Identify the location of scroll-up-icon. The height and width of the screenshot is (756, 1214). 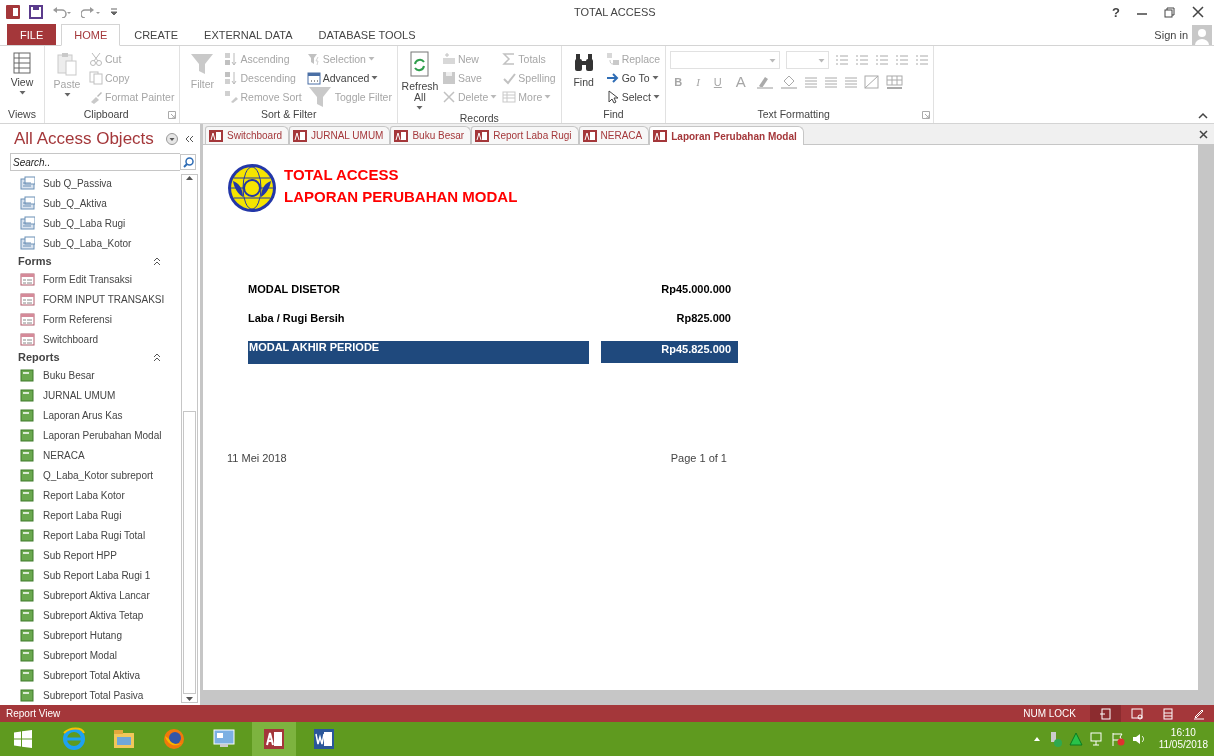
(189, 178).